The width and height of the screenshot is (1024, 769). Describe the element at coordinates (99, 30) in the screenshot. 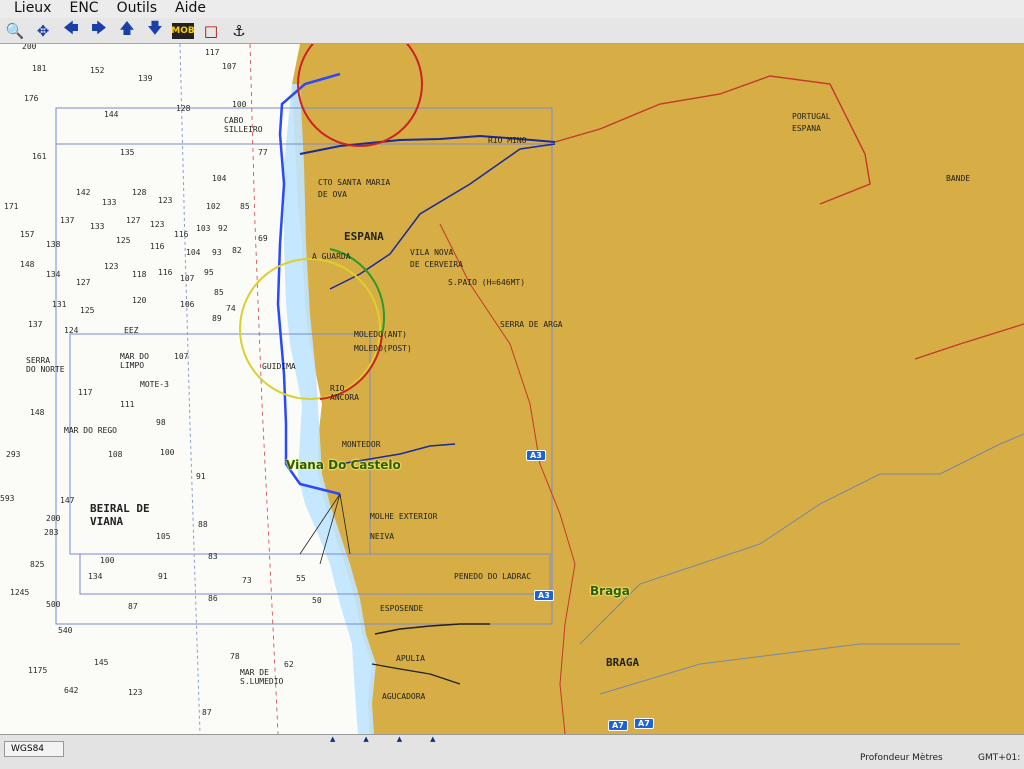

I see `arrow-right-icon: 🡆` at that location.